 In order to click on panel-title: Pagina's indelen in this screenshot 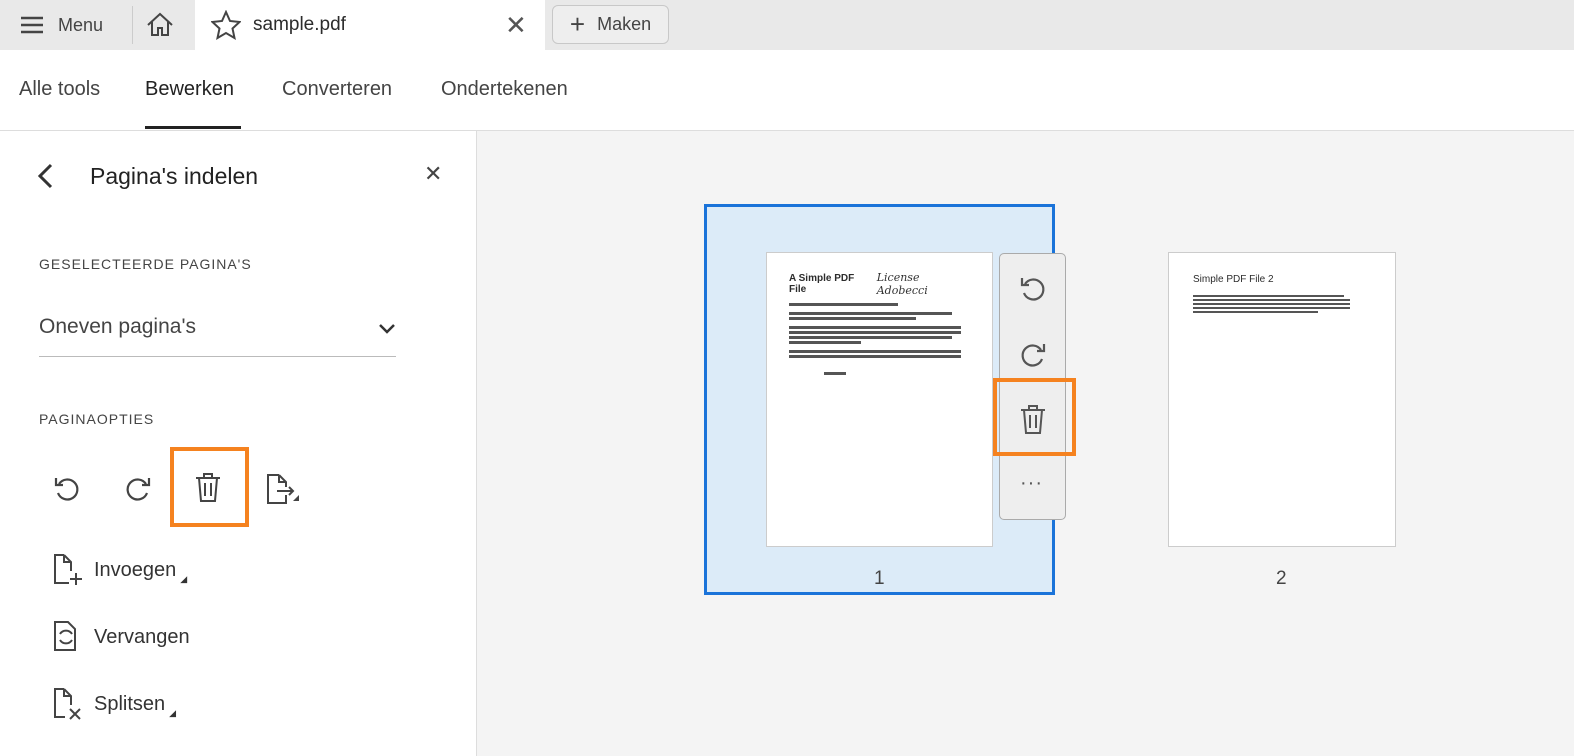, I will do `click(174, 176)`.